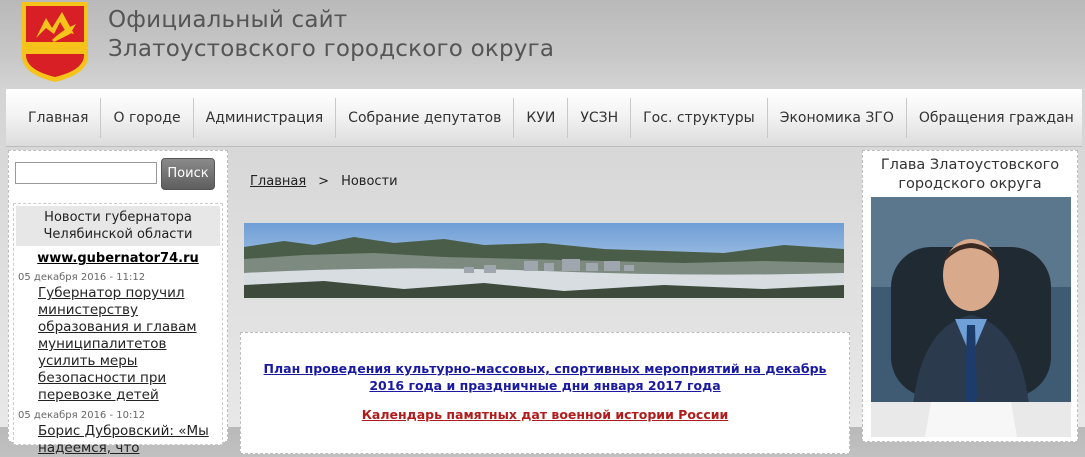 The image size is (1085, 457). I want to click on news-item-link: Борис Дубровский: «Мы надеемся, что, so click(128, 440).